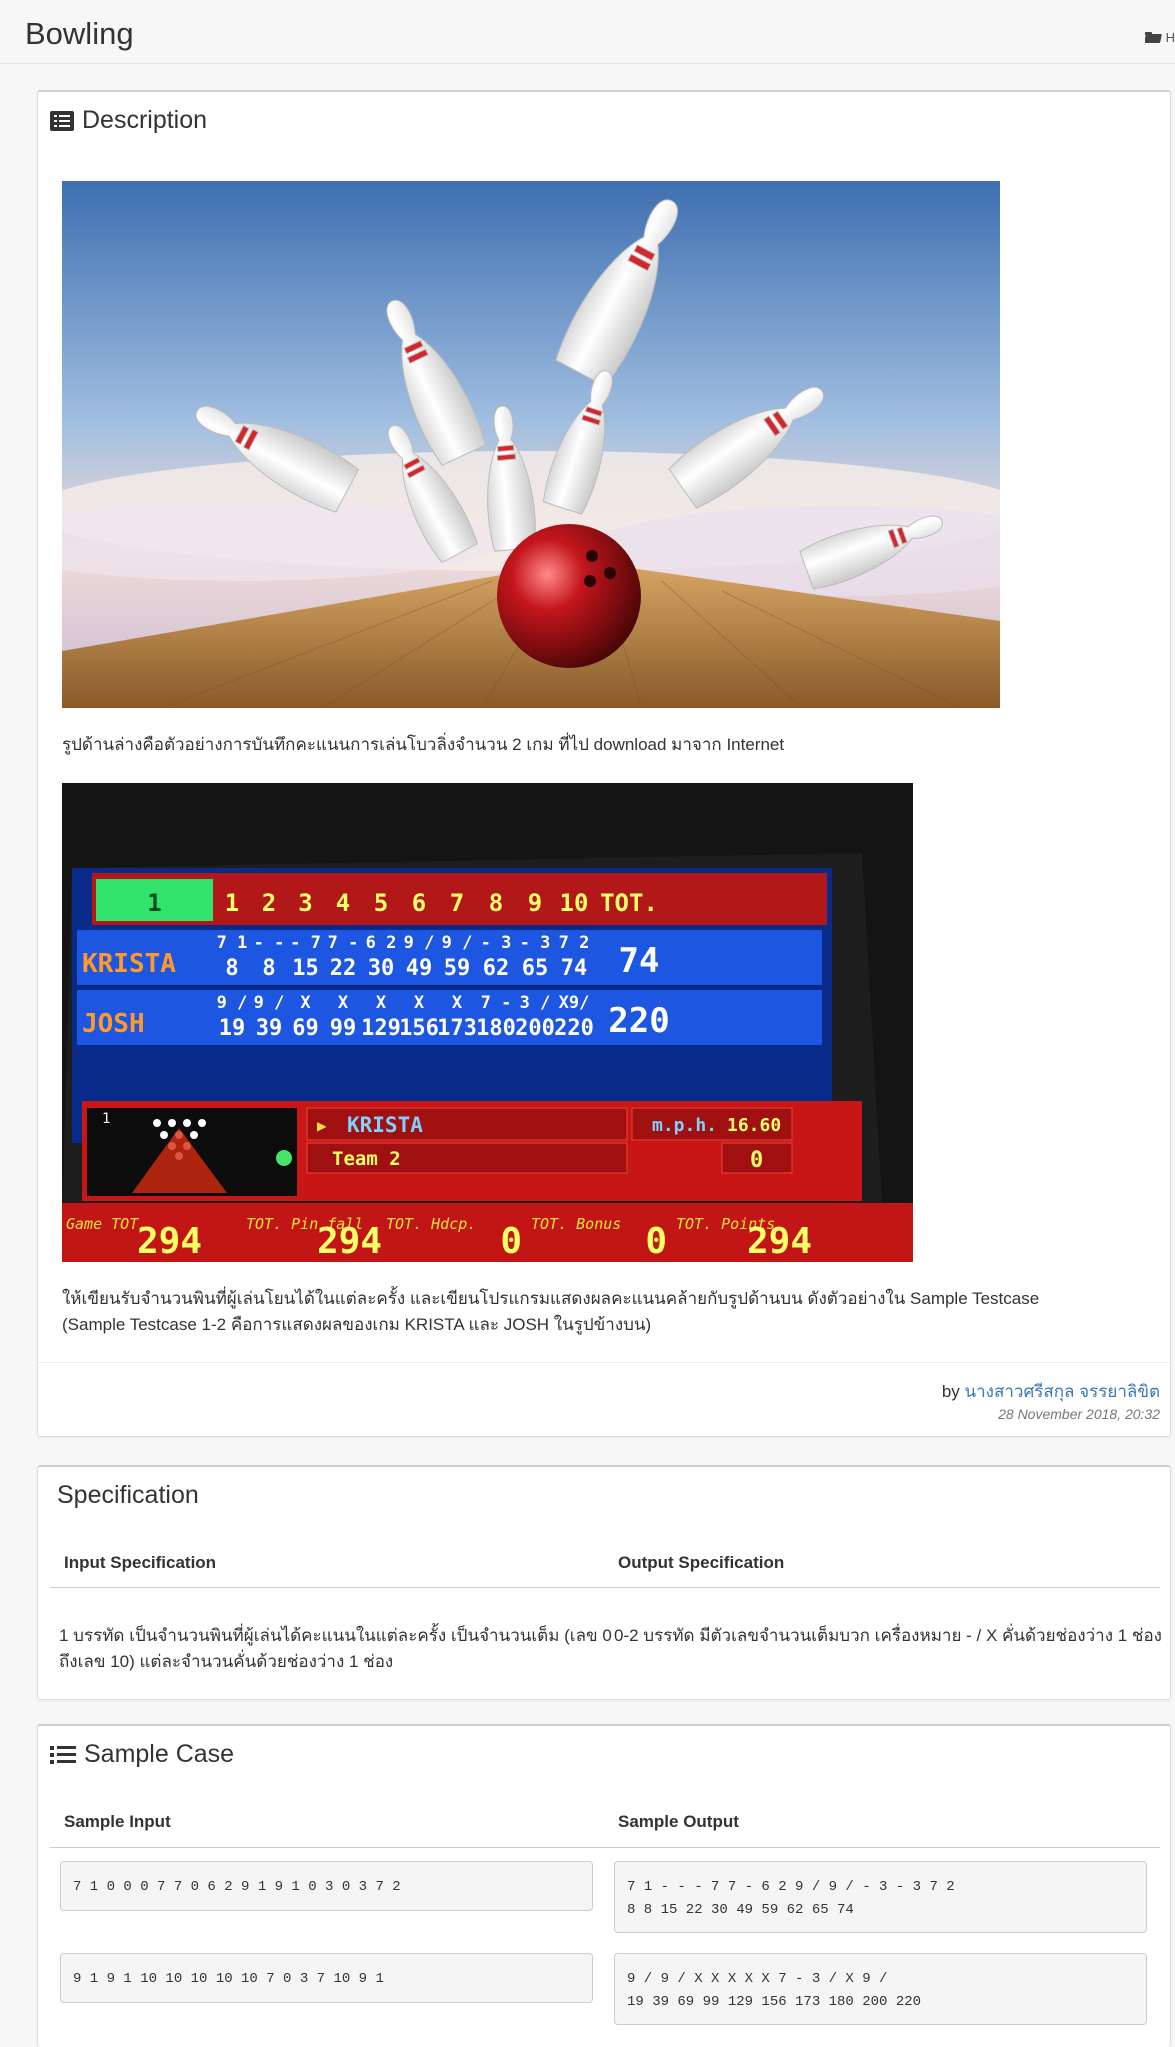 This screenshot has height=2047, width=1175. I want to click on team-value: 0, so click(756, 1160).